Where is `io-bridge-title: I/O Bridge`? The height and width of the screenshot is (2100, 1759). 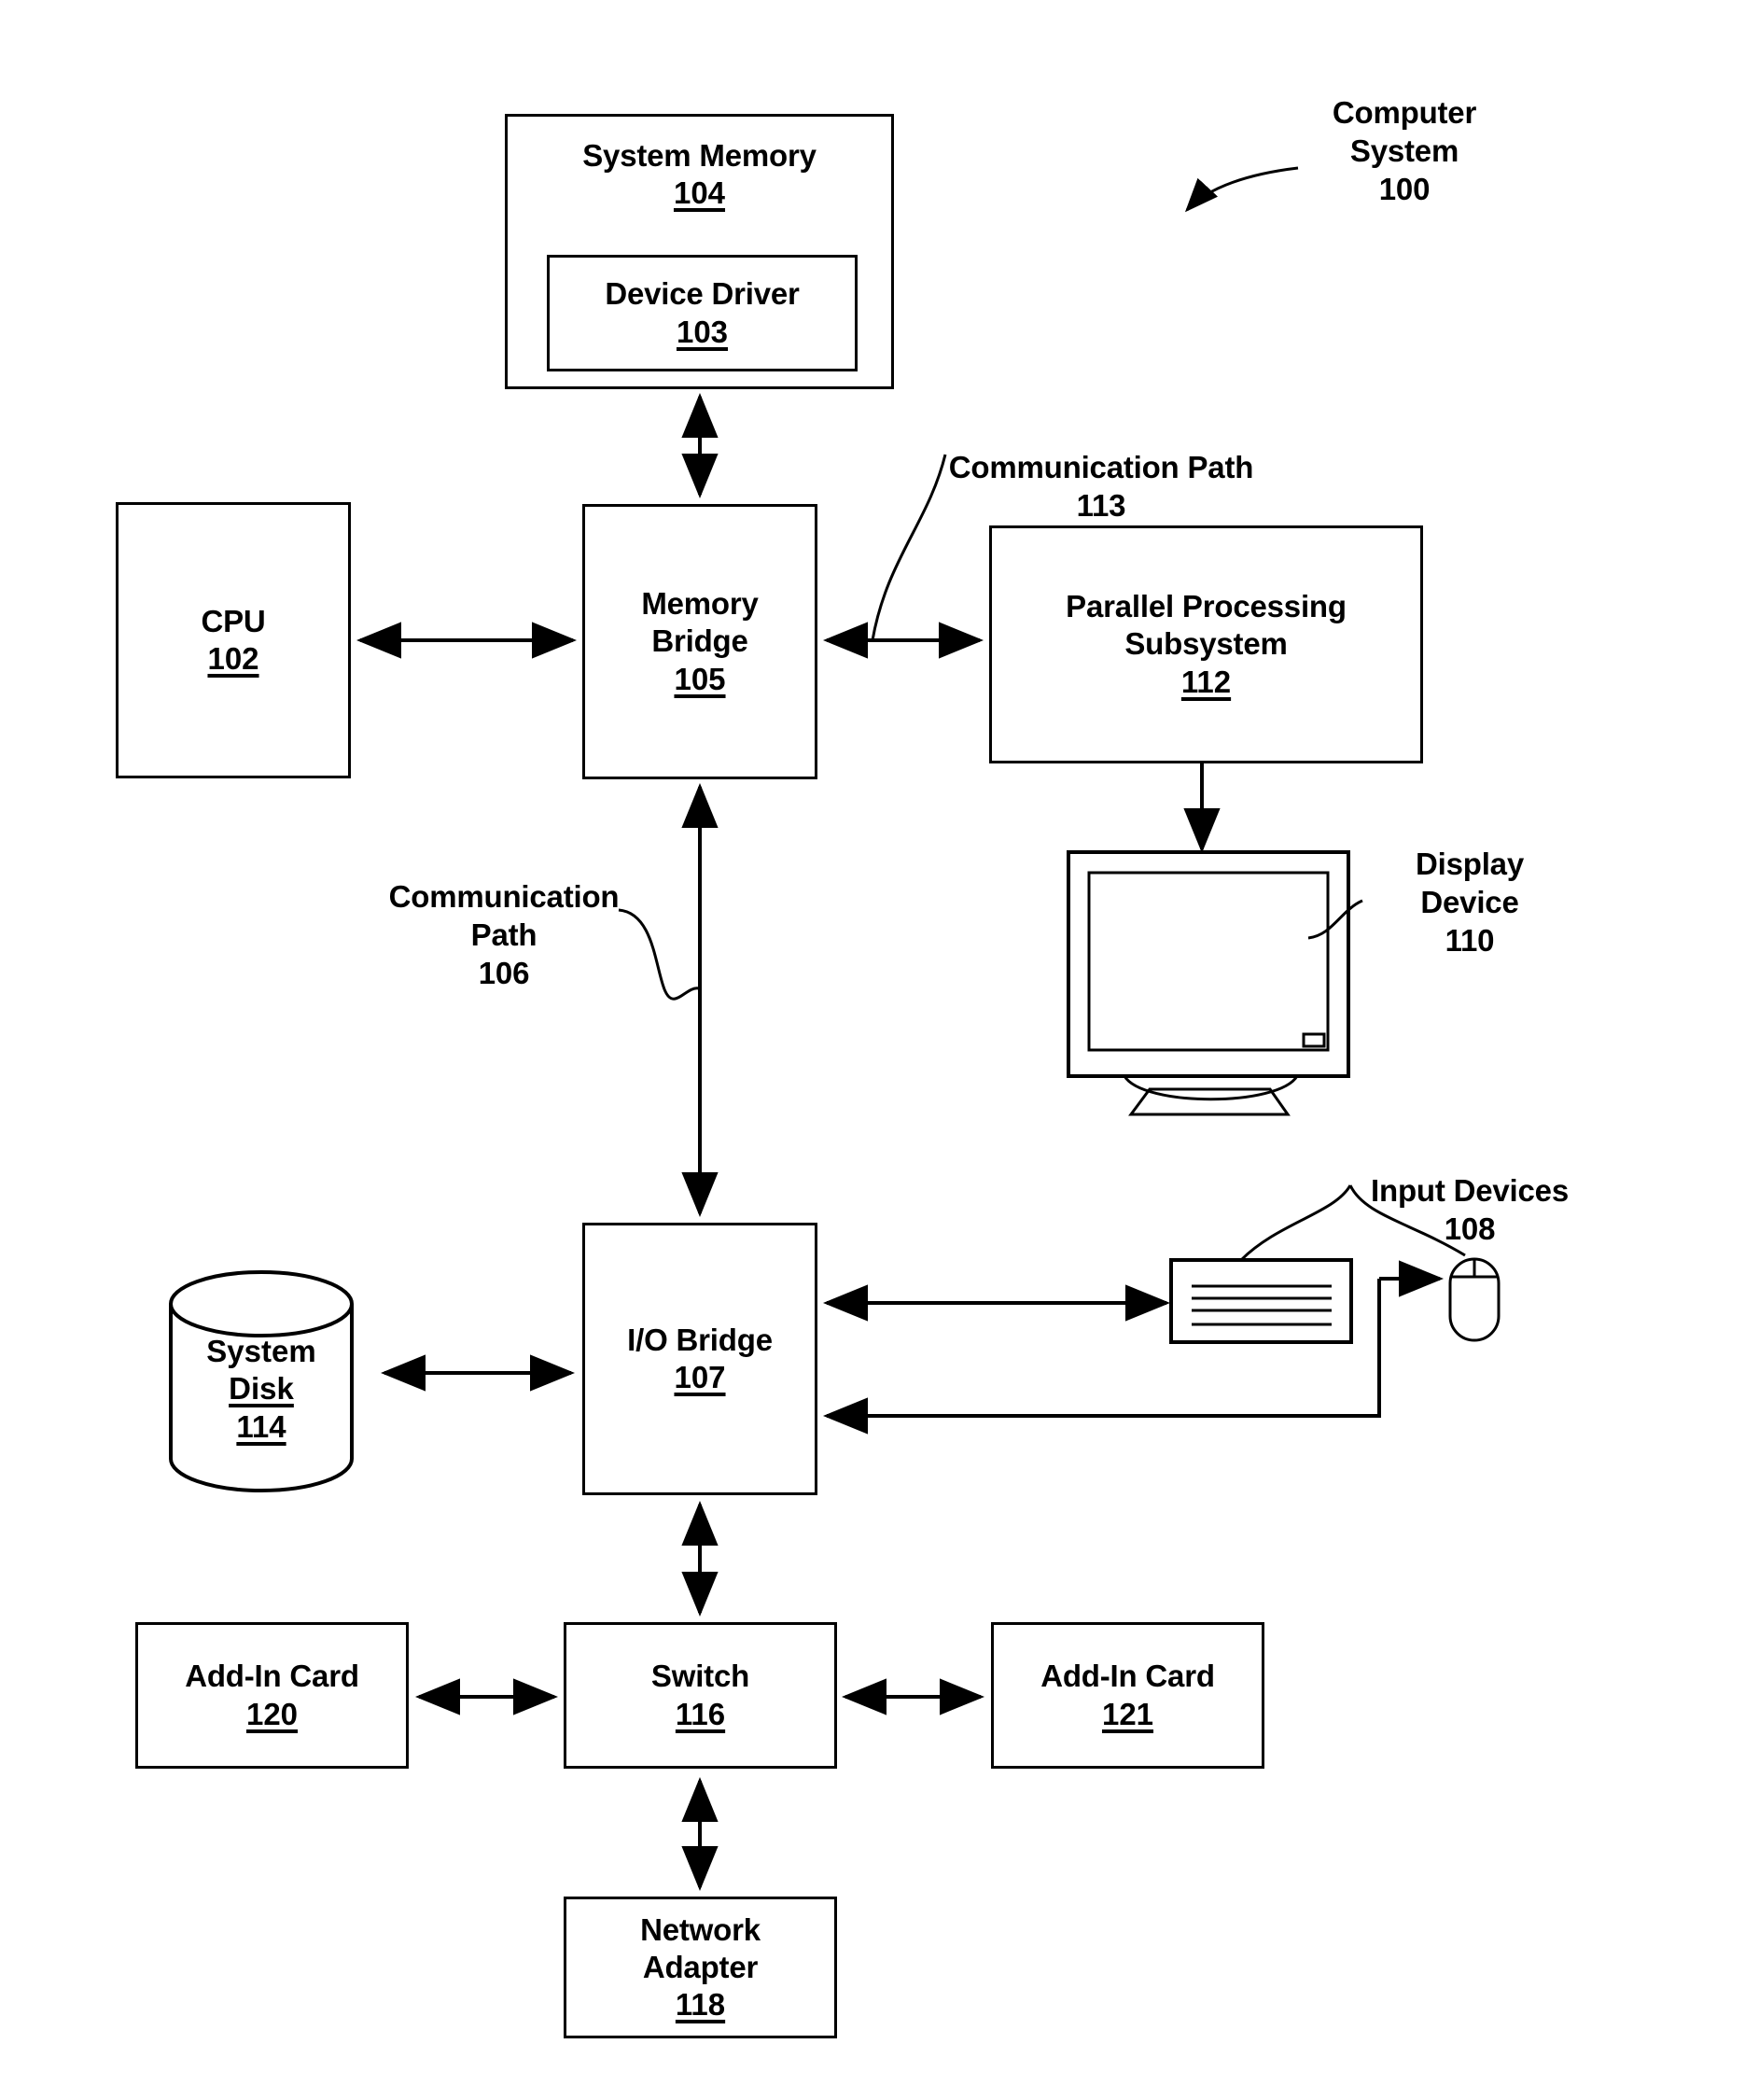
io-bridge-title: I/O Bridge is located at coordinates (700, 1339).